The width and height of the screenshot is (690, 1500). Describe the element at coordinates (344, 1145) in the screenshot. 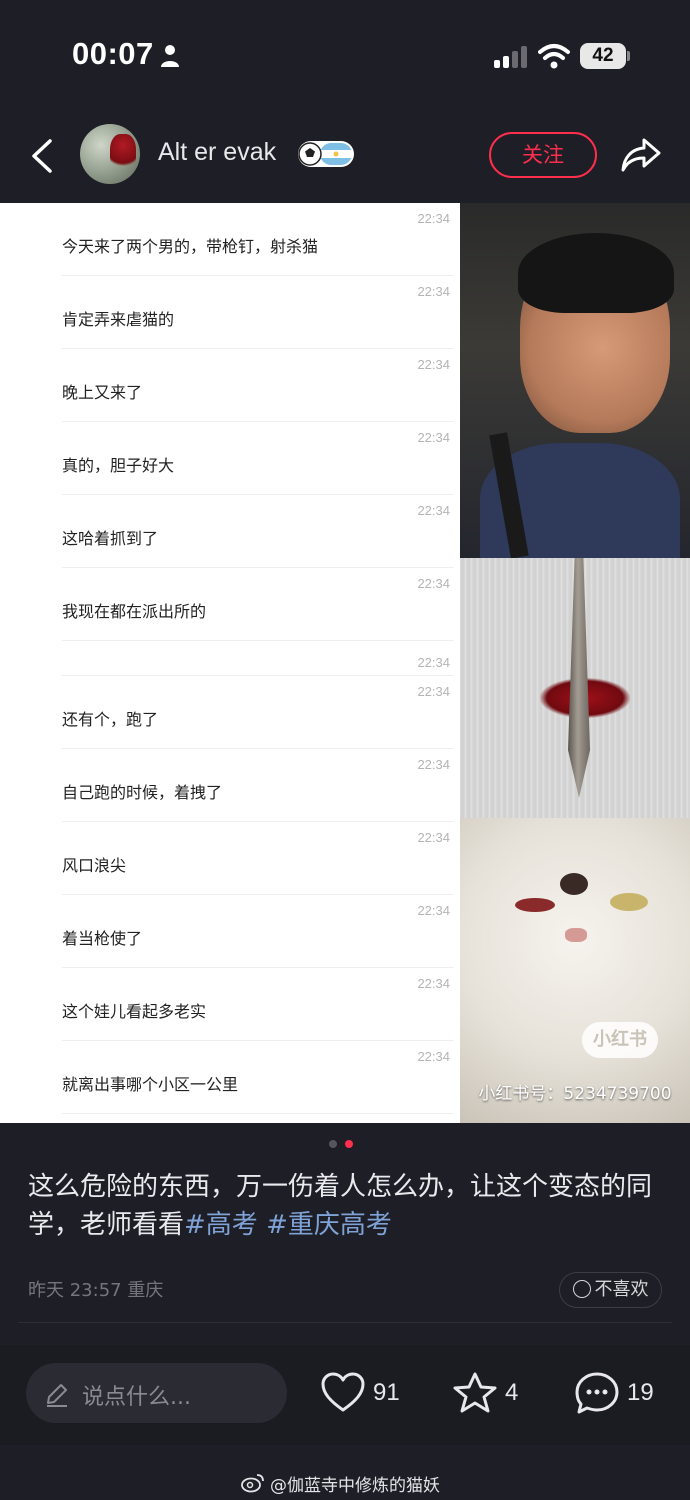

I see `carousel-indicator` at that location.